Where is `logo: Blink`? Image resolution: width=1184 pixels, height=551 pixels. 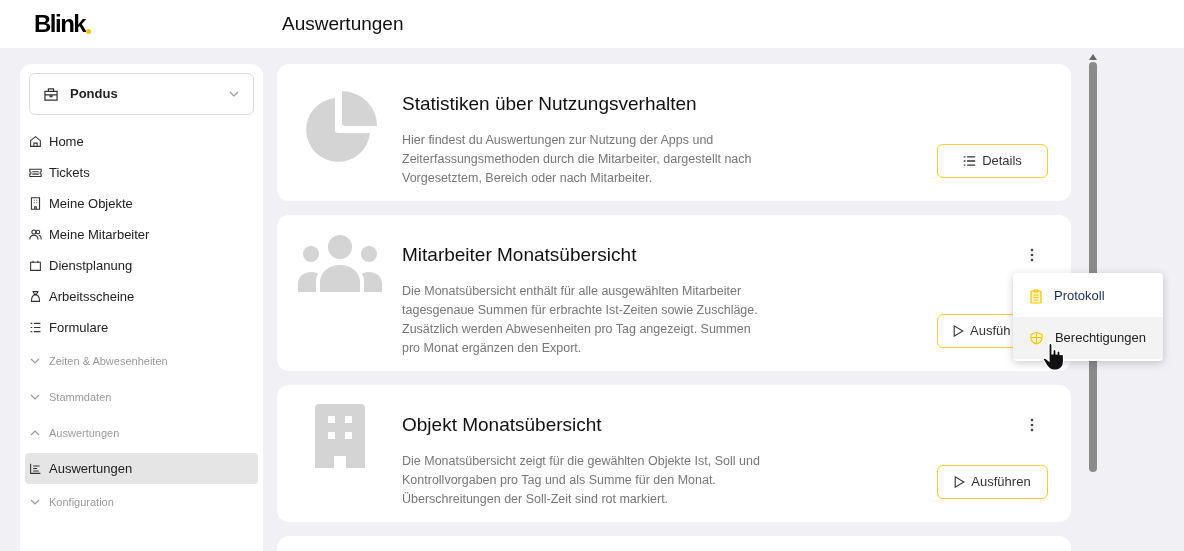
logo: Blink is located at coordinates (60, 24).